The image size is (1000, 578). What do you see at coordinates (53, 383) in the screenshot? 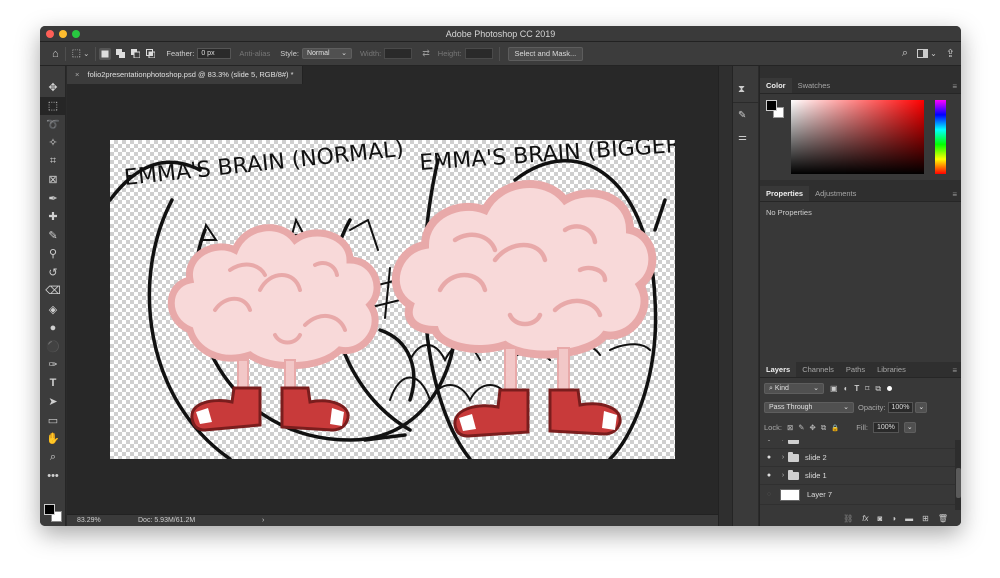
I see `type-tool-icon: T` at bounding box center [53, 383].